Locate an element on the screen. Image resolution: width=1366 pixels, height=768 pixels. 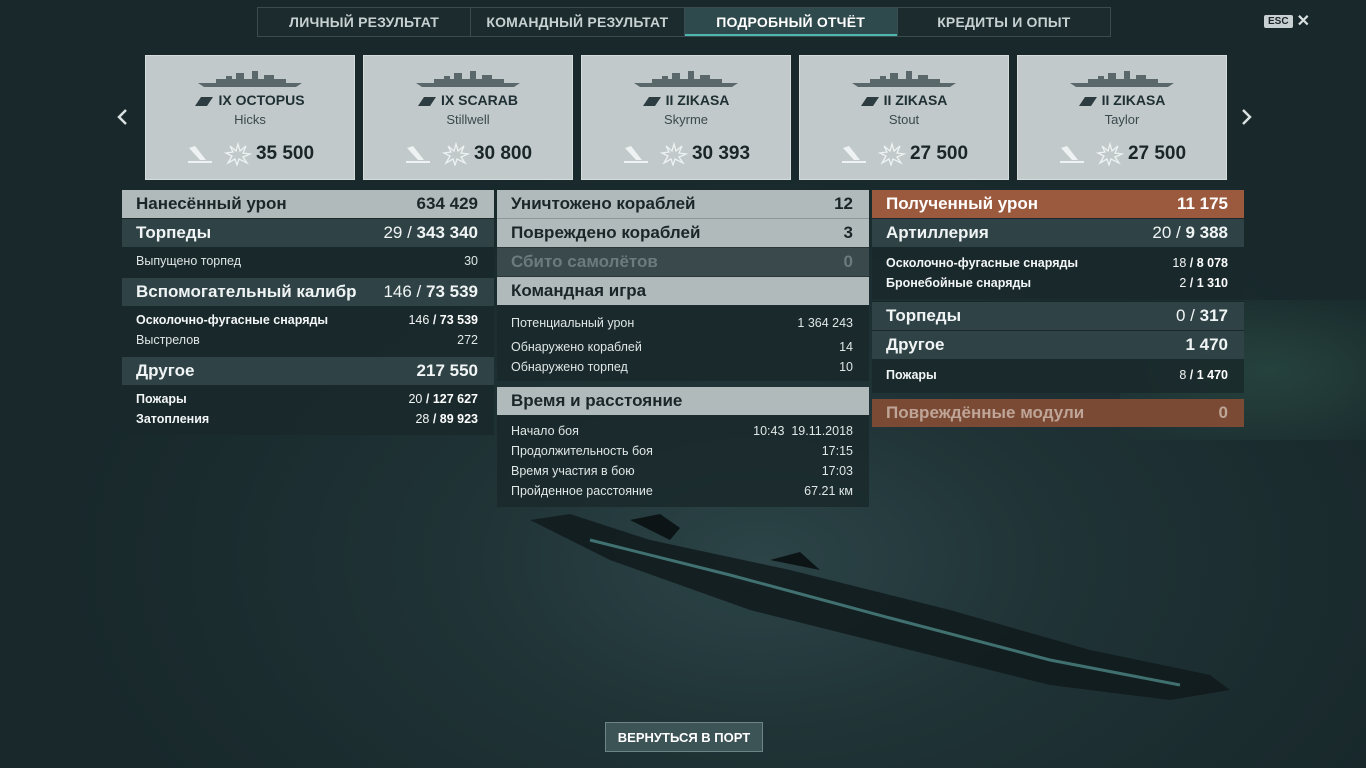
chevron-right-icon is located at coordinates (1247, 117).